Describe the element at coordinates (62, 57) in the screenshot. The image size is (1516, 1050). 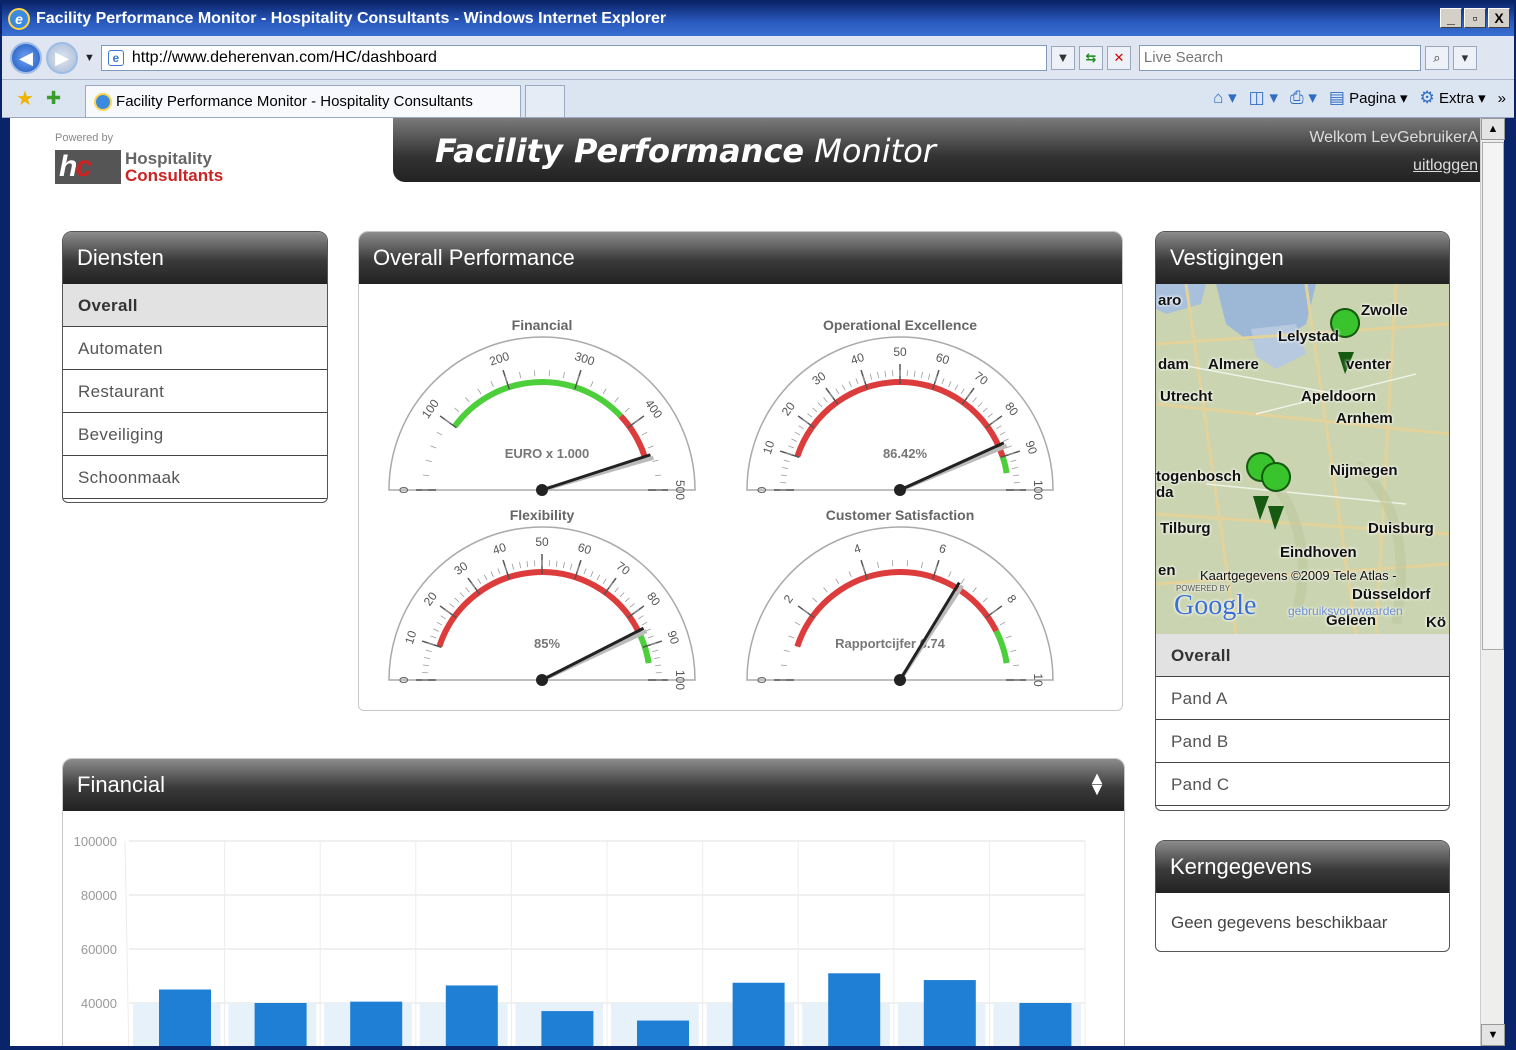
I see `forward-button: ▶` at that location.